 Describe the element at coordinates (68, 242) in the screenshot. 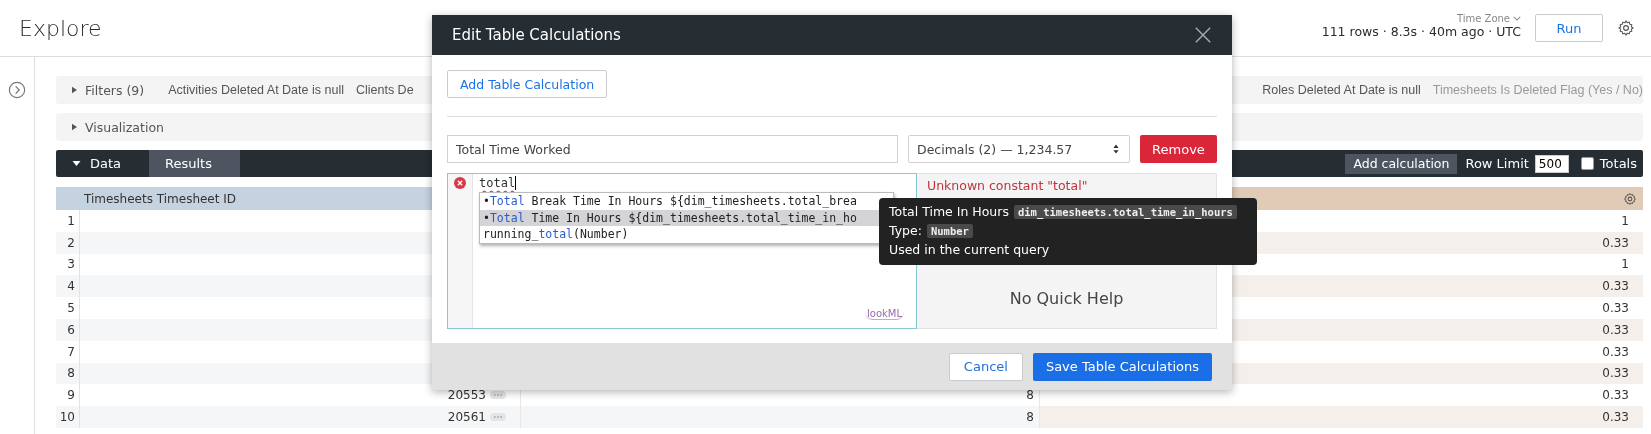

I see `row-number: 2` at that location.